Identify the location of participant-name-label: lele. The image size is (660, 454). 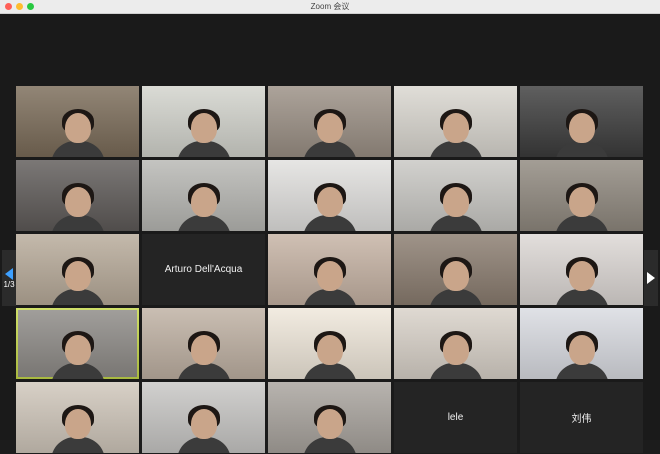
(455, 417).